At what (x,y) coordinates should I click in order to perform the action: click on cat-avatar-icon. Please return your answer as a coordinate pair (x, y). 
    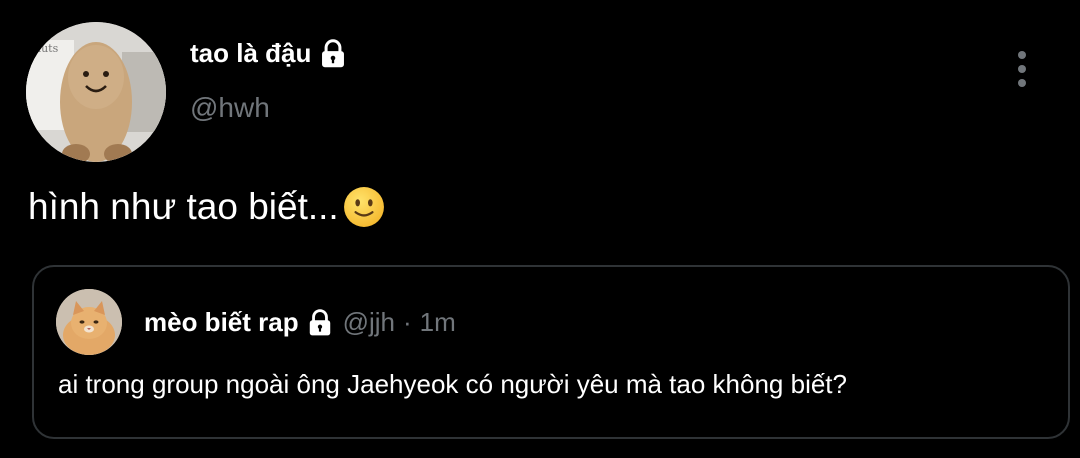
    Looking at the image, I should click on (89, 322).